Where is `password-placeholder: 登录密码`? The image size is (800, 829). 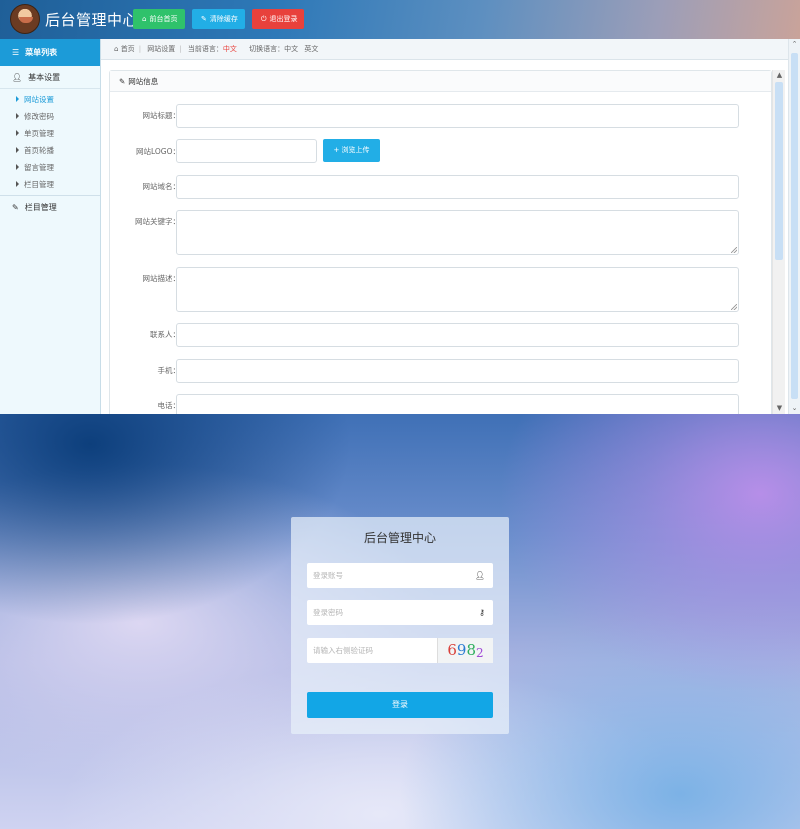 password-placeholder: 登录密码 is located at coordinates (328, 612).